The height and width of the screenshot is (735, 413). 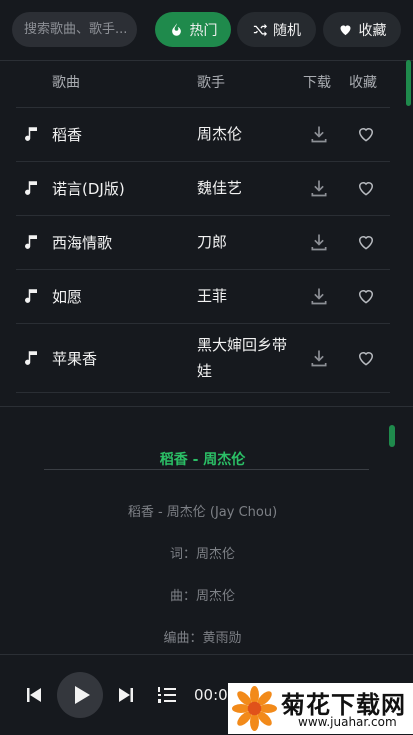 What do you see at coordinates (202, 460) in the screenshot?
I see `now-playing-title: 稻香 - 周杰伦` at bounding box center [202, 460].